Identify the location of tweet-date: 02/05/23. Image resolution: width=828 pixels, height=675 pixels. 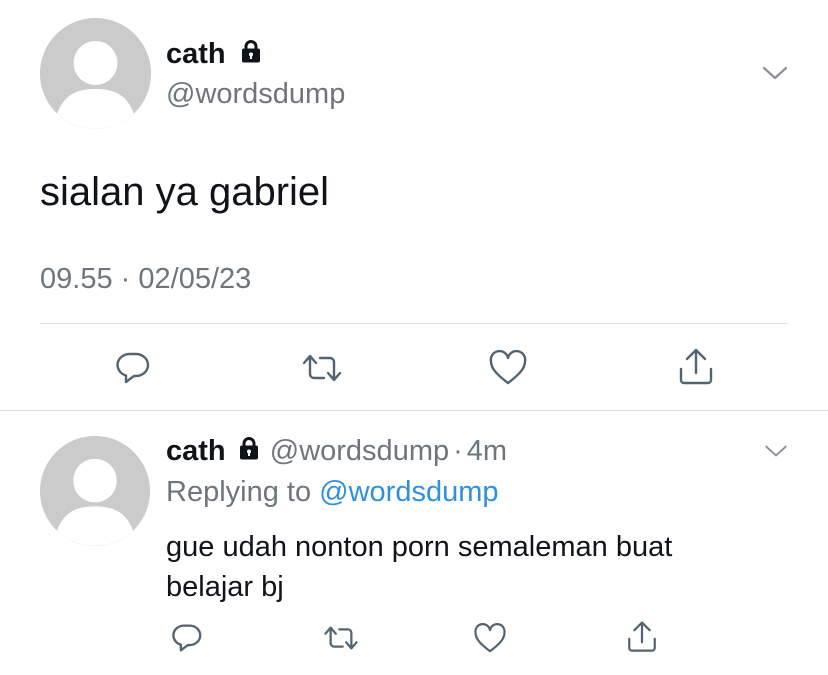
(195, 279).